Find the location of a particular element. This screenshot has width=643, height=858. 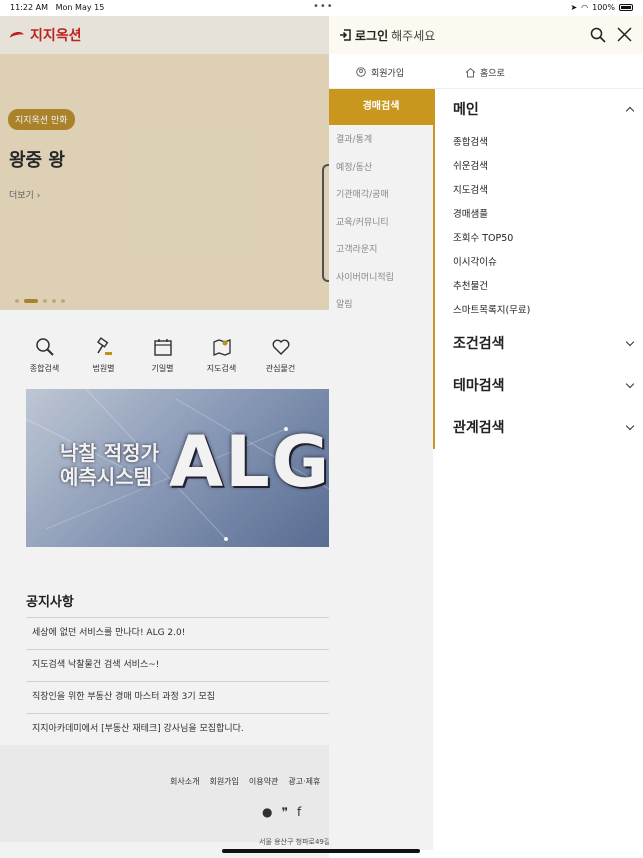

location-icon: ➤ is located at coordinates (574, 7).